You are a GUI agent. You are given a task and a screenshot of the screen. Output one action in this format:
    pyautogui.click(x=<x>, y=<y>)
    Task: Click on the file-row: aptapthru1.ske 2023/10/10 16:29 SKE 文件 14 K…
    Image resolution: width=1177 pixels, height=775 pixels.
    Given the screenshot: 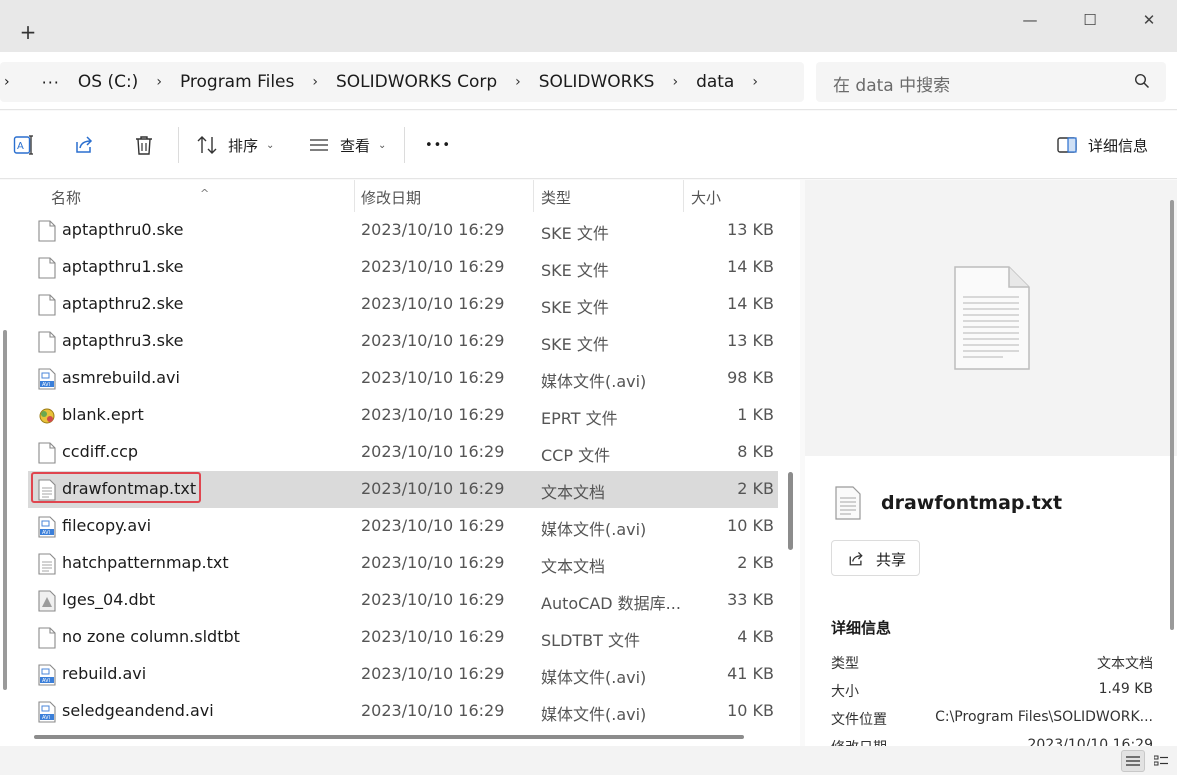 What is the action you would take?
    pyautogui.click(x=403, y=267)
    